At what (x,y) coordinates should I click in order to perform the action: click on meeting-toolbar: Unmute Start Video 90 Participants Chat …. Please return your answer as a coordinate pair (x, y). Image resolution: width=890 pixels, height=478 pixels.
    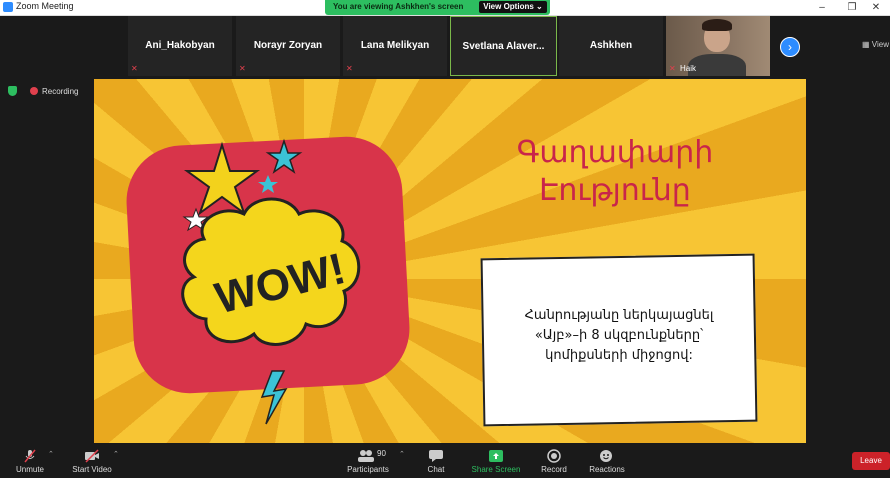
    Looking at the image, I should click on (445, 461).